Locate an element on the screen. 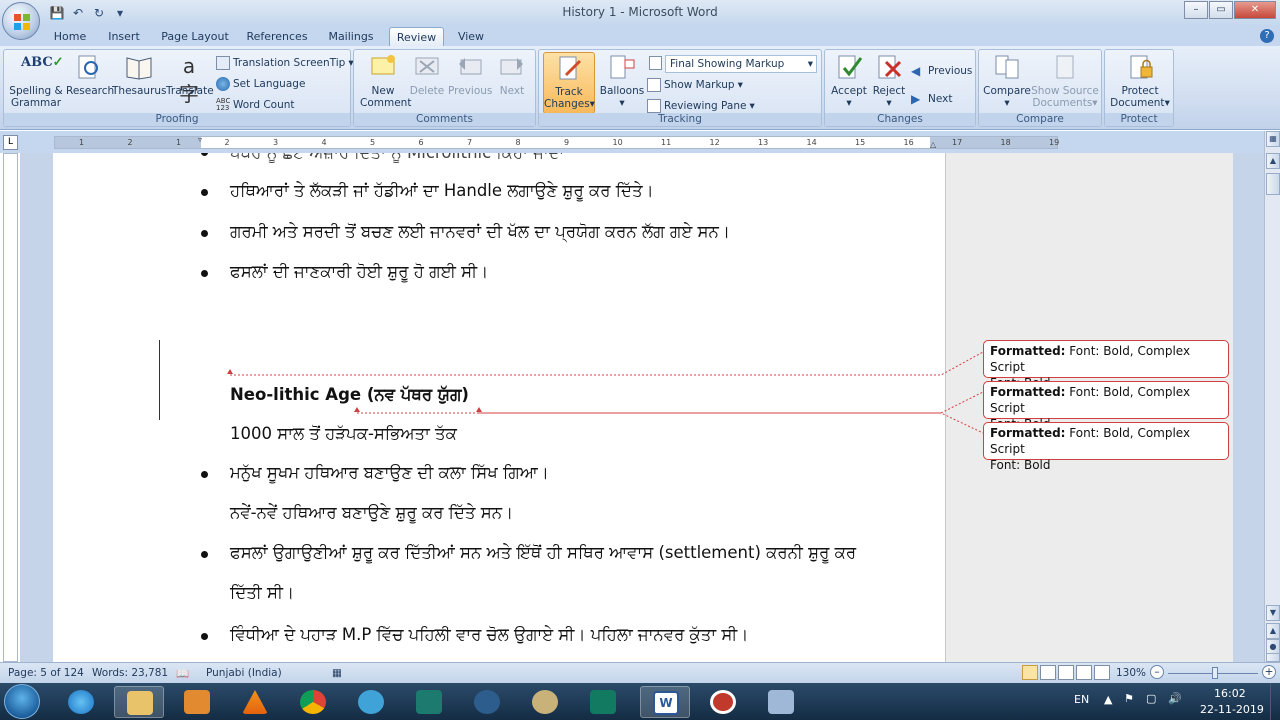  delete-label: Delete is located at coordinates (427, 91).